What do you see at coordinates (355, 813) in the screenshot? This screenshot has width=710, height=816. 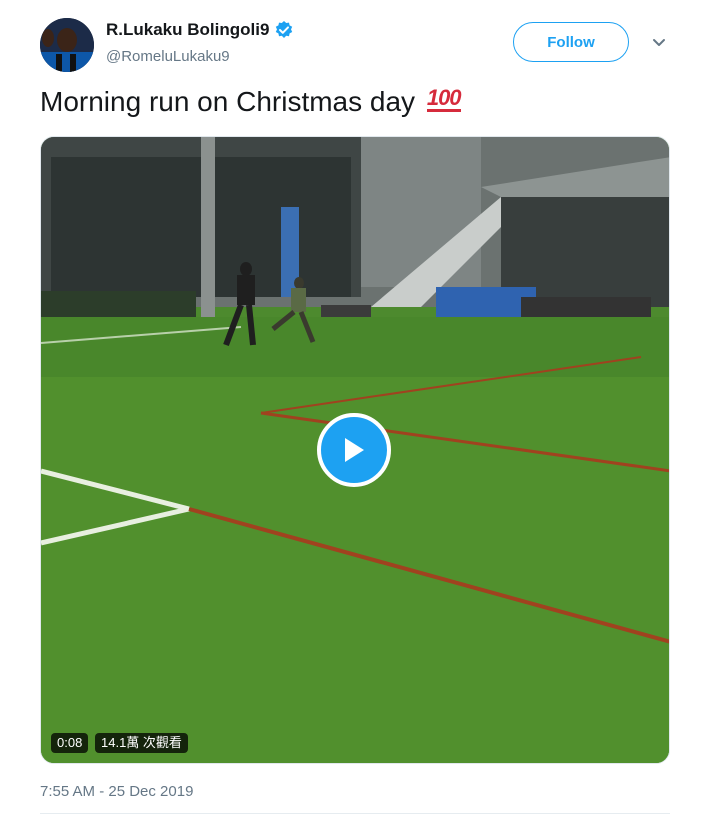 I see `divider` at bounding box center [355, 813].